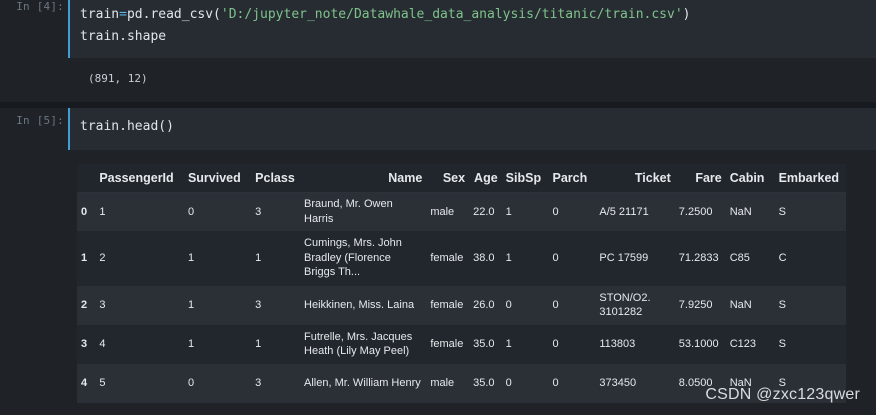 Image resolution: width=876 pixels, height=415 pixels. What do you see at coordinates (100, 14) in the screenshot?
I see `code-token-var: train` at bounding box center [100, 14].